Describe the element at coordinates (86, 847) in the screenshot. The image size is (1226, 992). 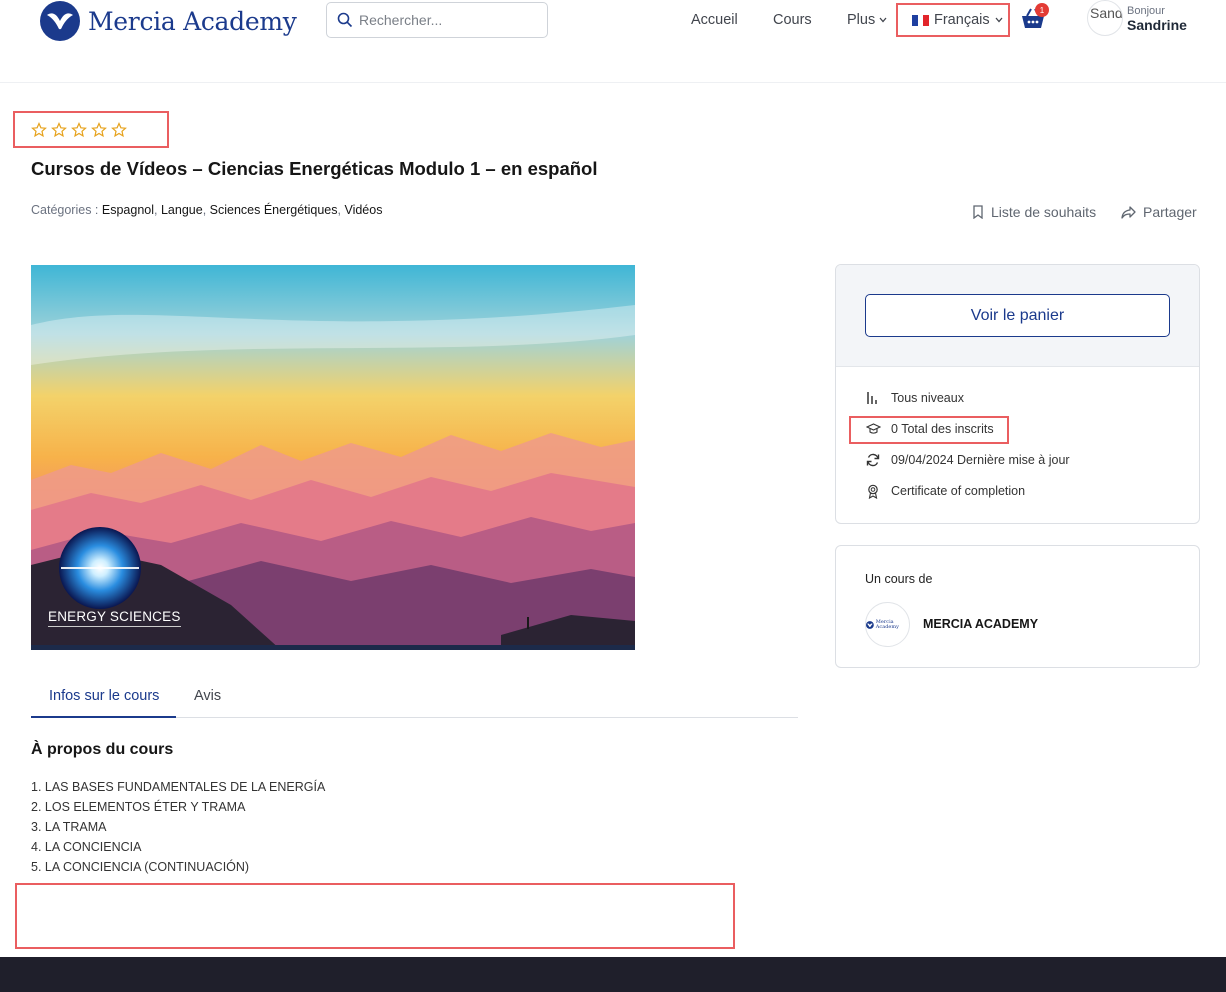
I see `list-item: 4. LA CONCIENCIA` at that location.